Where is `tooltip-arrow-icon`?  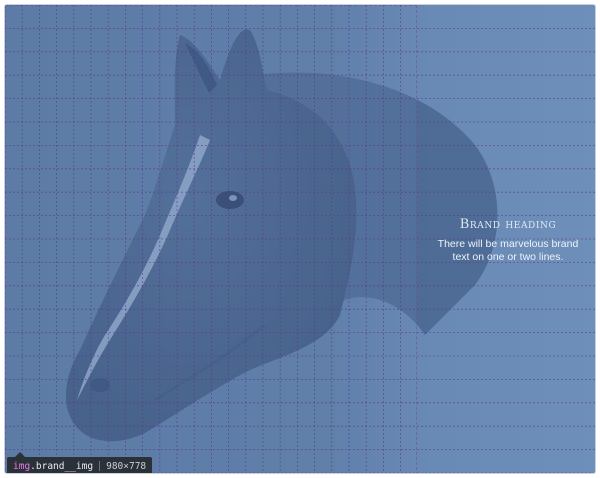 tooltip-arrow-icon is located at coordinates (20, 454).